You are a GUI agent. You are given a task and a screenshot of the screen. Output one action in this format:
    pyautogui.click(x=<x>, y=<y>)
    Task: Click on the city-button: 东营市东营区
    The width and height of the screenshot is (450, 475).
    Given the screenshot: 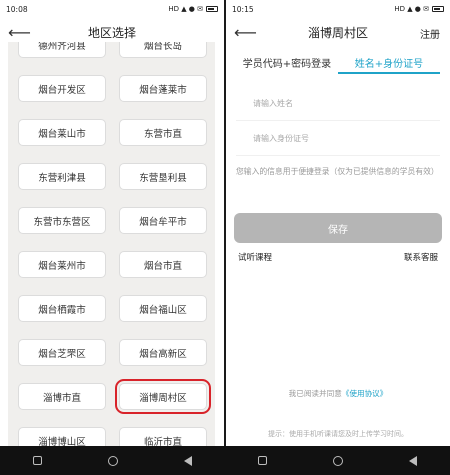 What is the action you would take?
    pyautogui.click(x=62, y=220)
    